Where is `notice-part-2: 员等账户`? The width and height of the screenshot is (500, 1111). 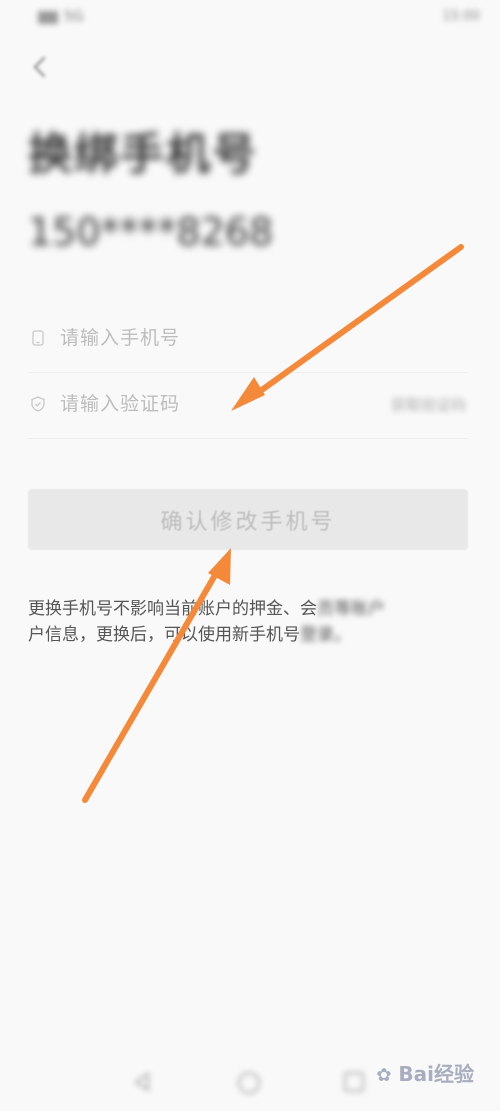 notice-part-2: 员等账户 is located at coordinates (351, 609).